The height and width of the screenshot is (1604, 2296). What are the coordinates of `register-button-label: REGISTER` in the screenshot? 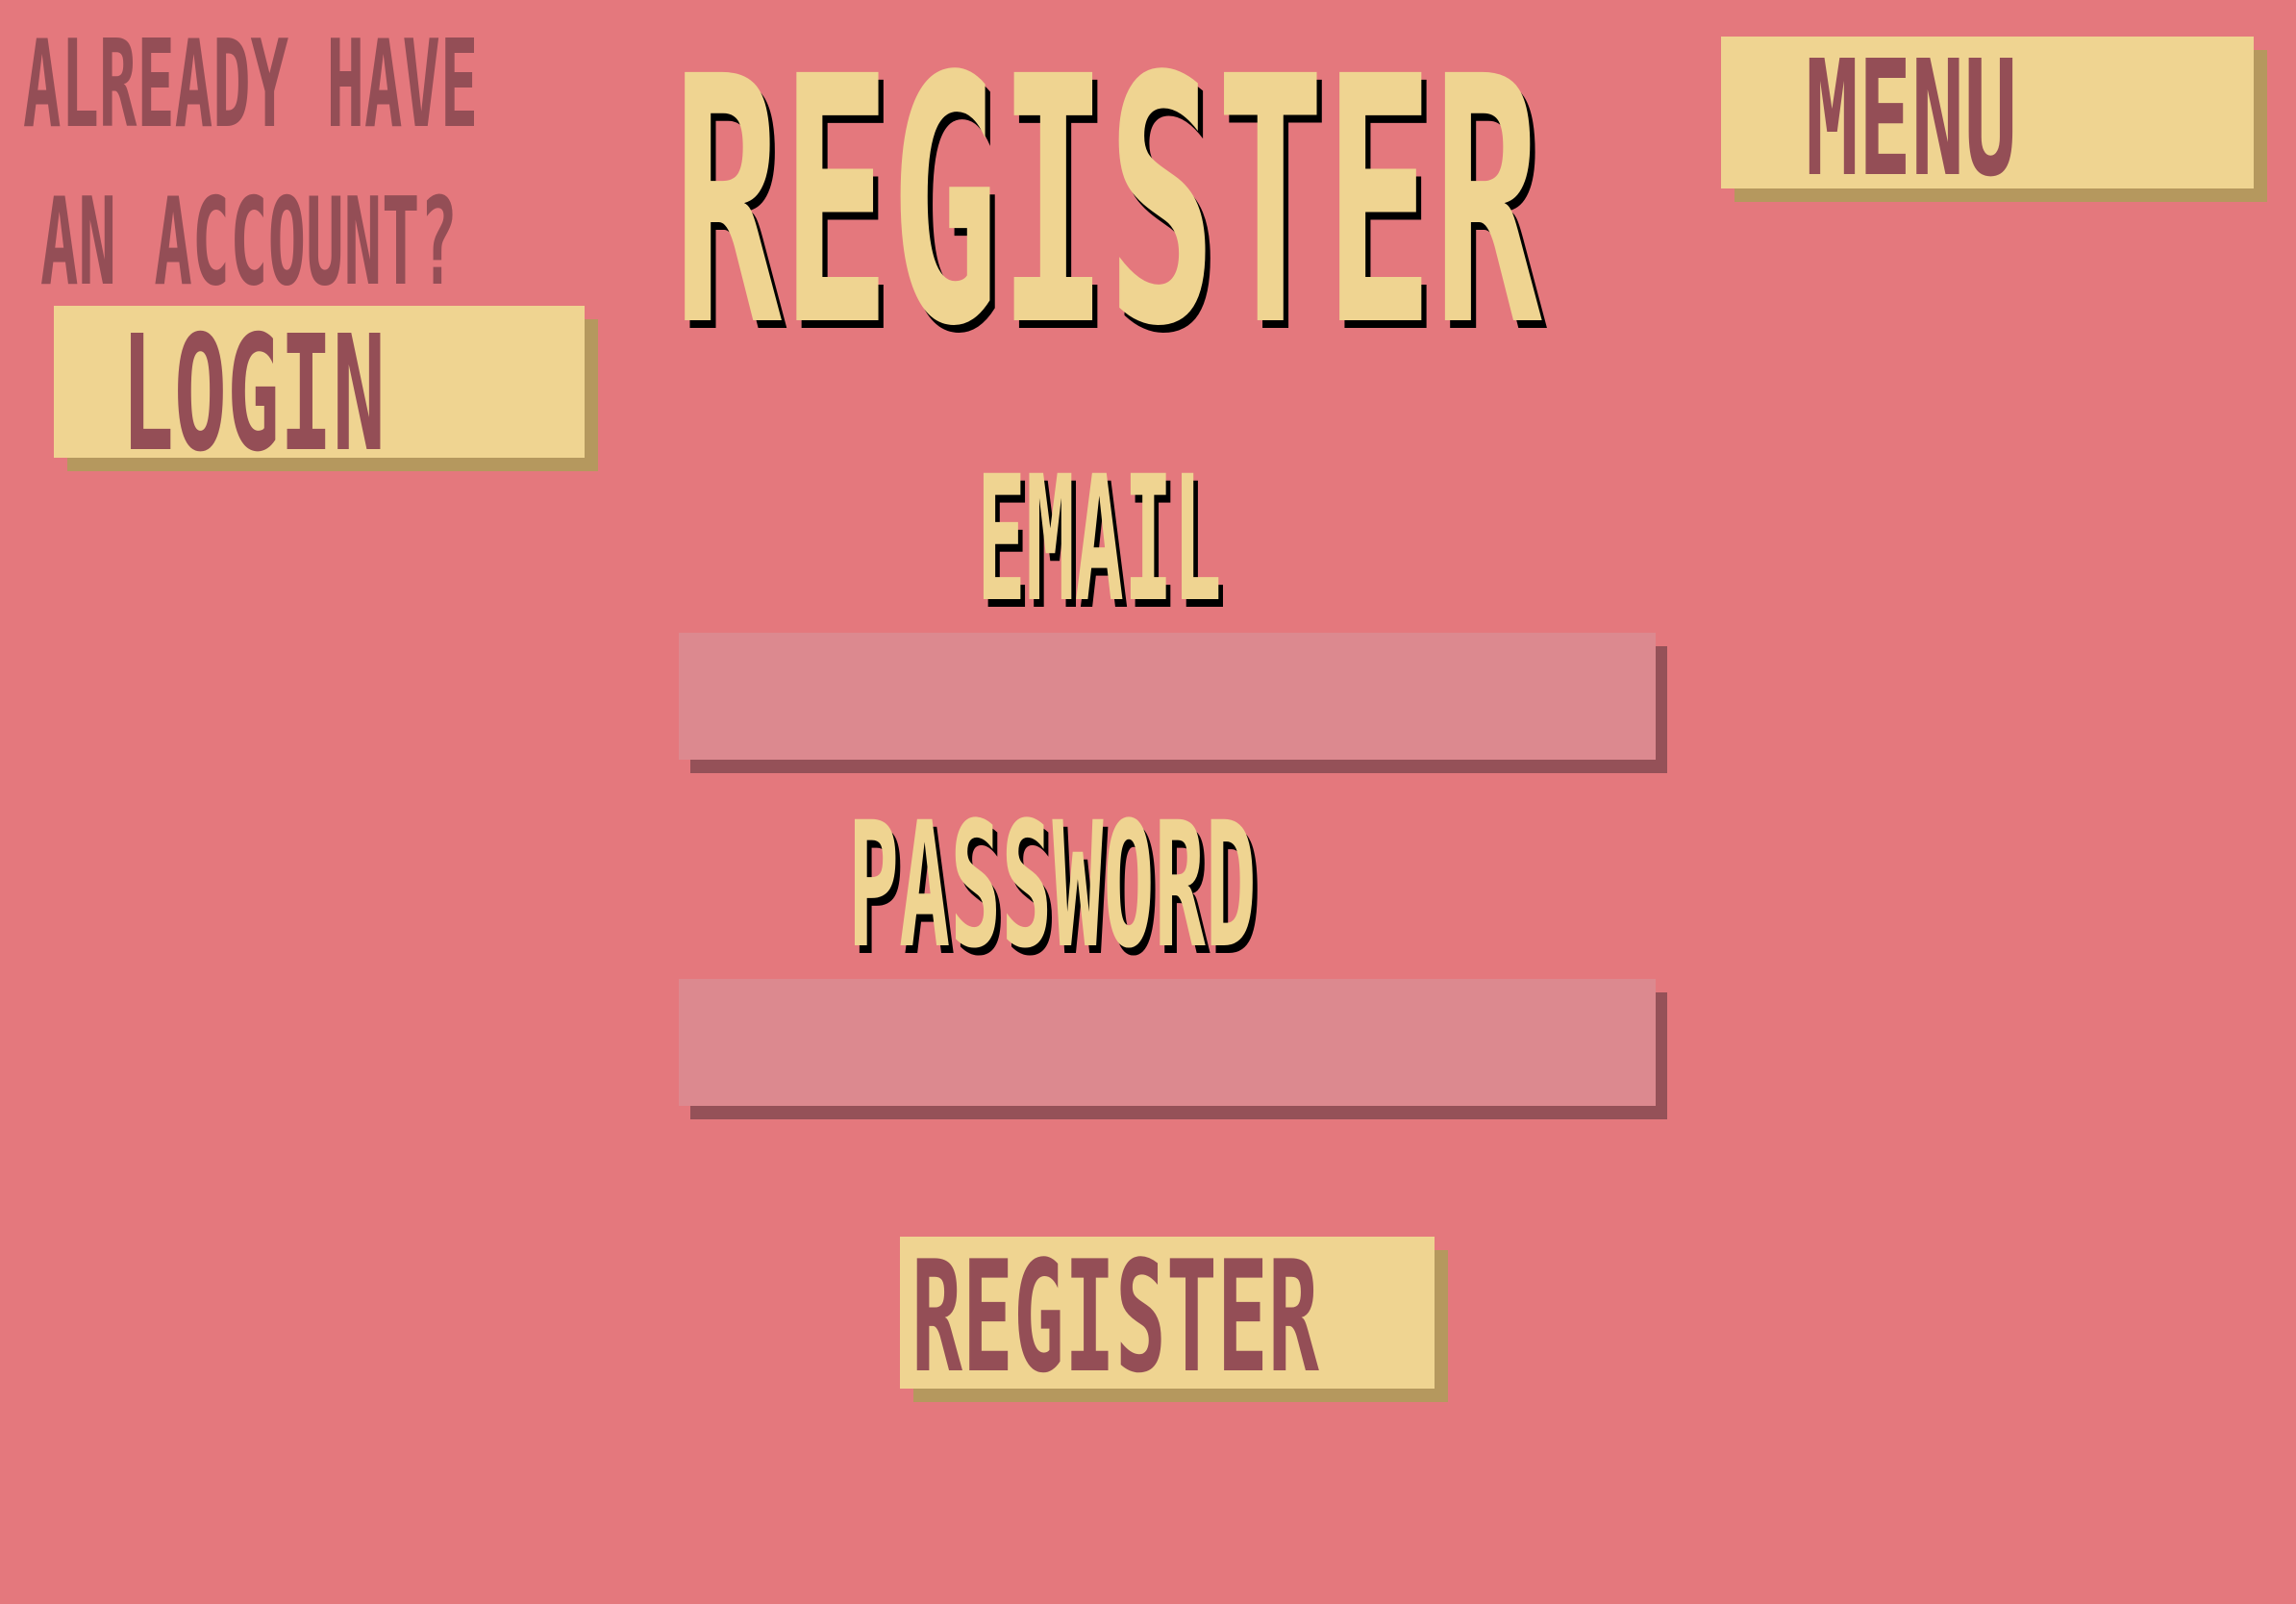 It's located at (1115, 1313).